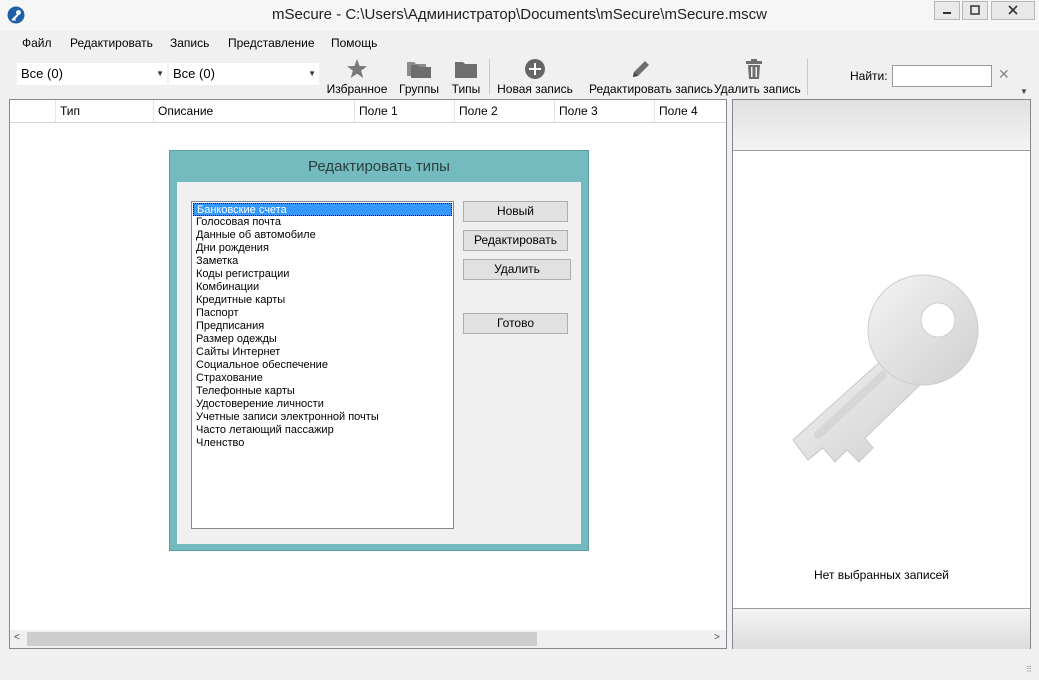 The width and height of the screenshot is (1039, 680). I want to click on type-list-item: Сайты Интернет, so click(322, 352).